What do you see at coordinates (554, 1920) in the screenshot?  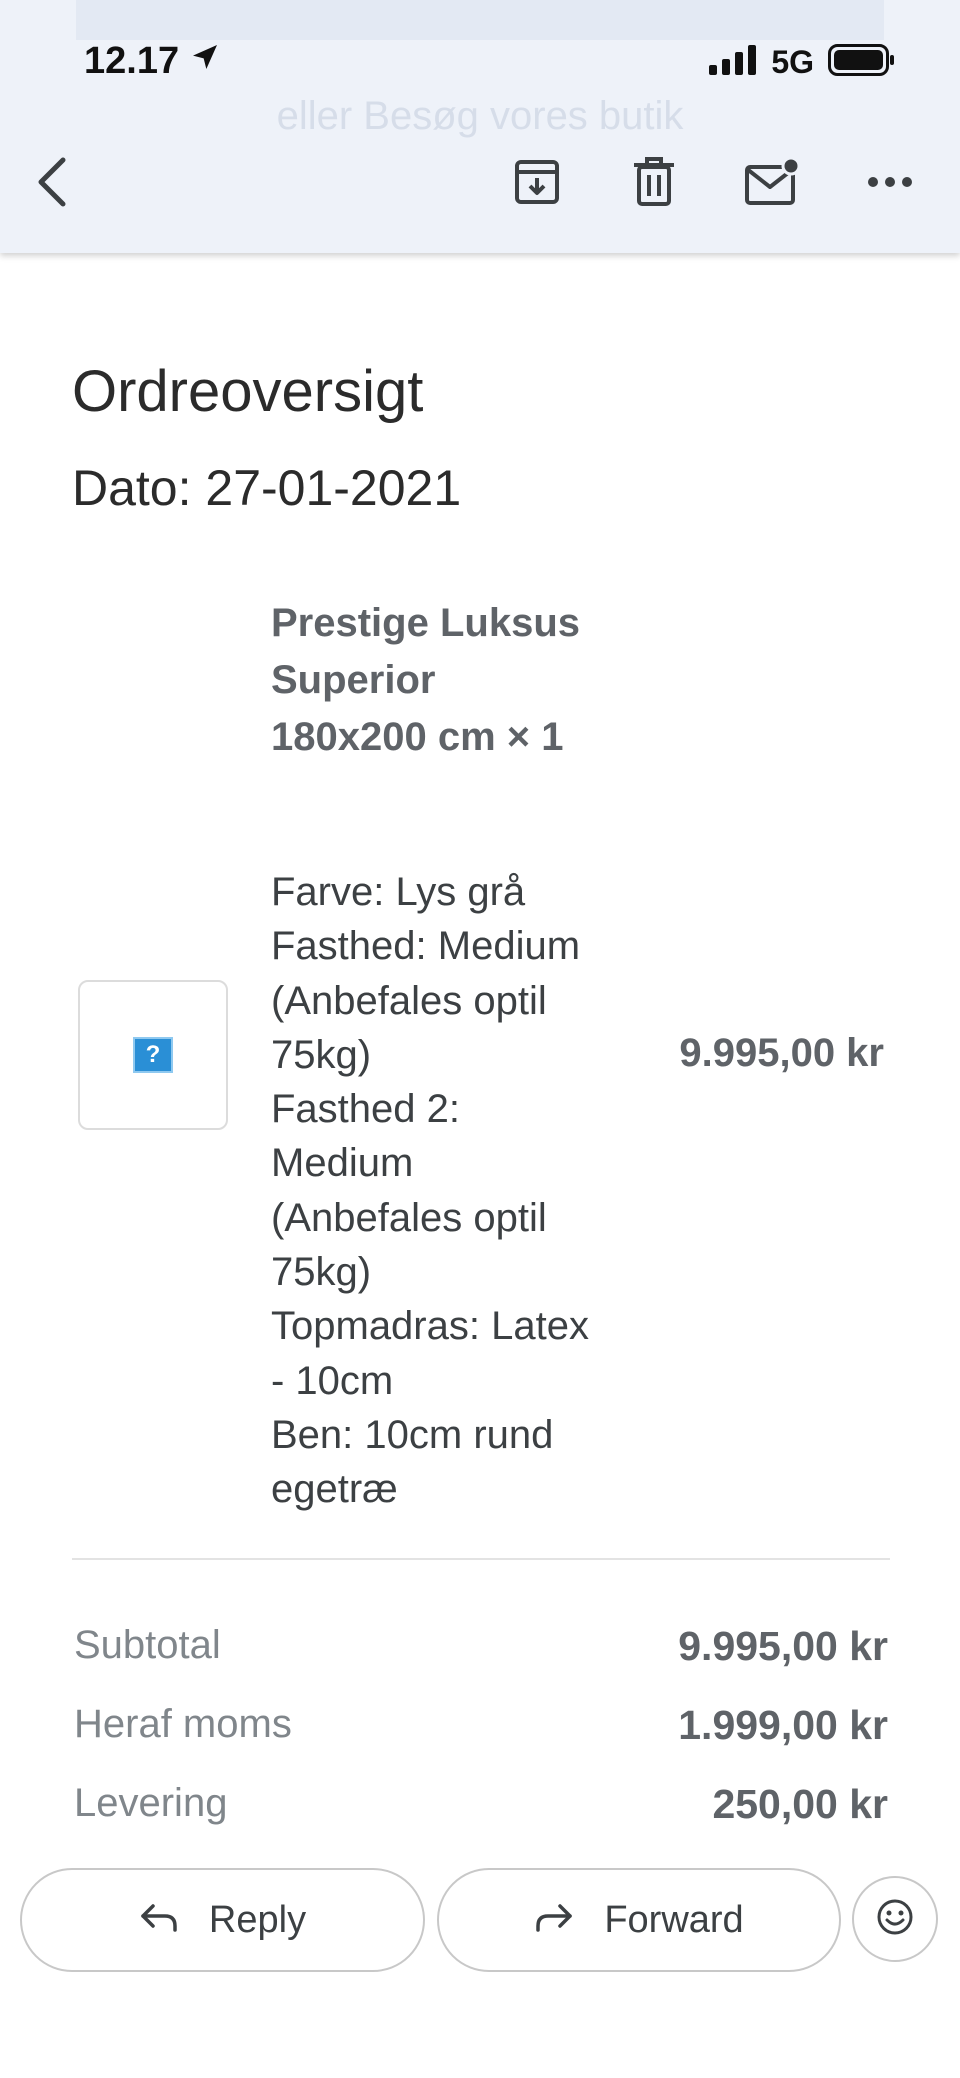 I see `forward-icon` at bounding box center [554, 1920].